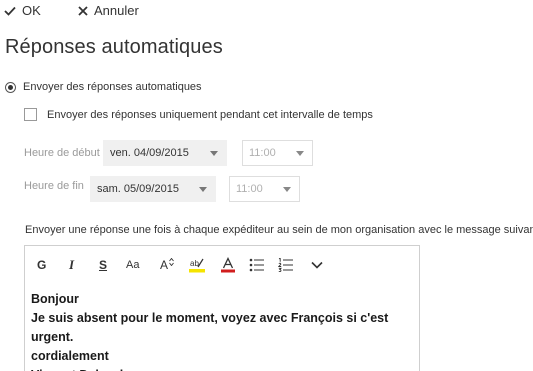  I want to click on checkmark-icon, so click(10, 11).